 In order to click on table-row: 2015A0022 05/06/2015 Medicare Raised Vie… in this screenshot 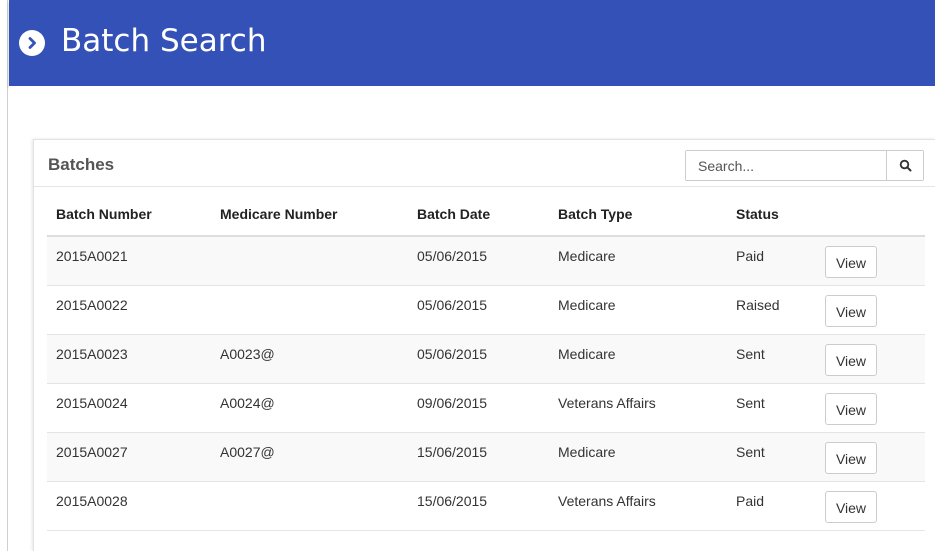, I will do `click(486, 310)`.